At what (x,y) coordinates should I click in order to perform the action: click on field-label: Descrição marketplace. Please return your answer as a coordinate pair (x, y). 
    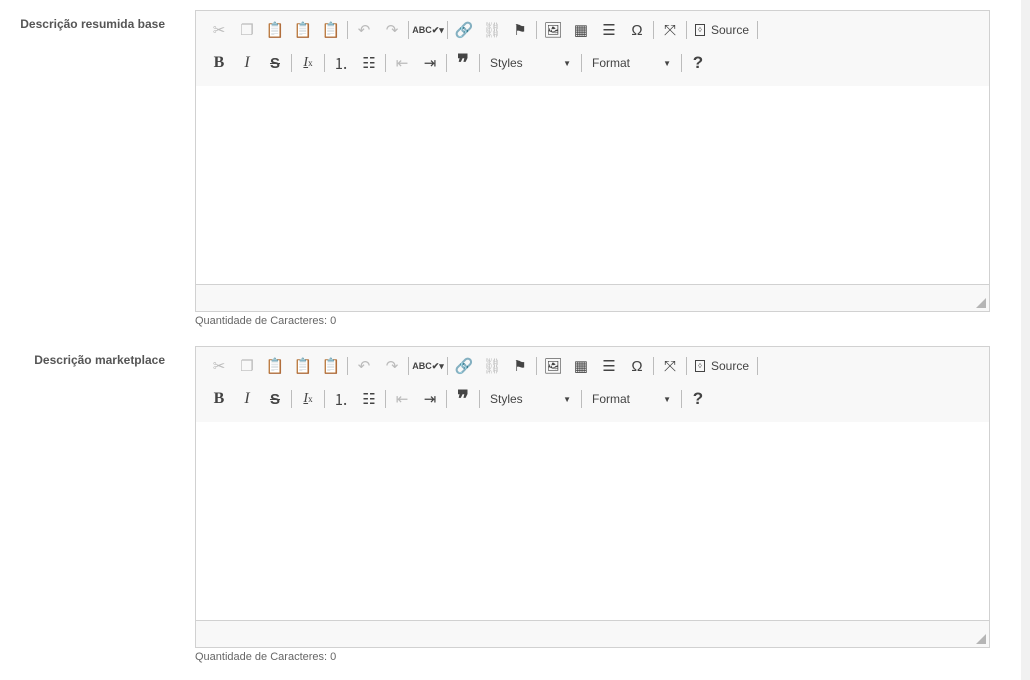
    Looking at the image, I should click on (99, 360).